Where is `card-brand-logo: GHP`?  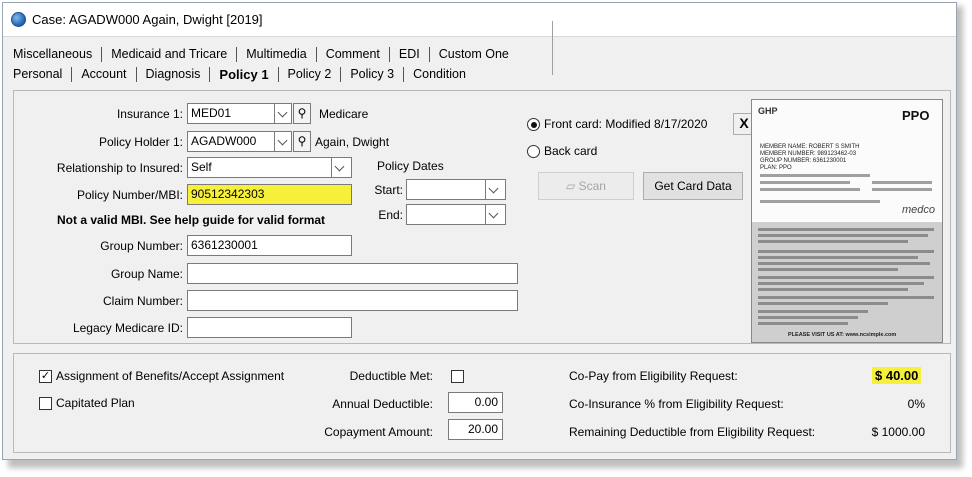 card-brand-logo: GHP is located at coordinates (768, 111).